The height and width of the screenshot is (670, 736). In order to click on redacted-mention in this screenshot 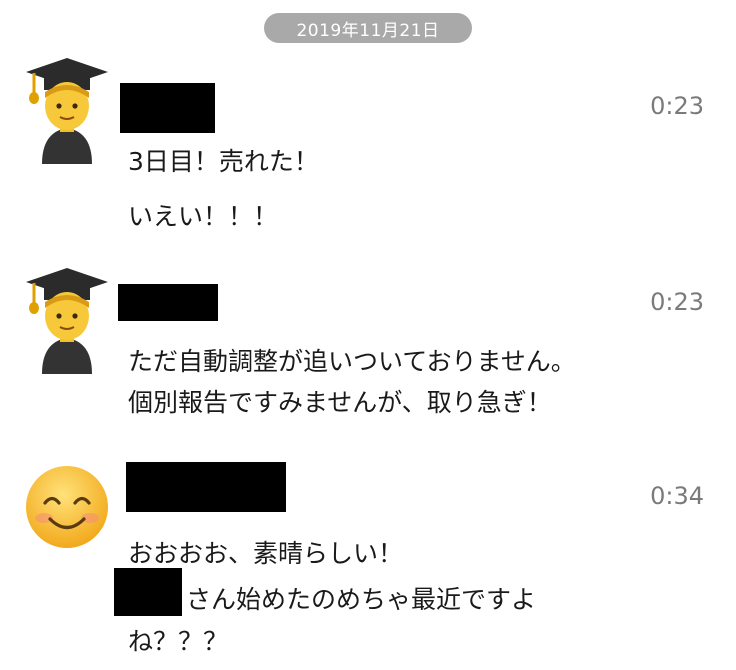, I will do `click(148, 592)`.